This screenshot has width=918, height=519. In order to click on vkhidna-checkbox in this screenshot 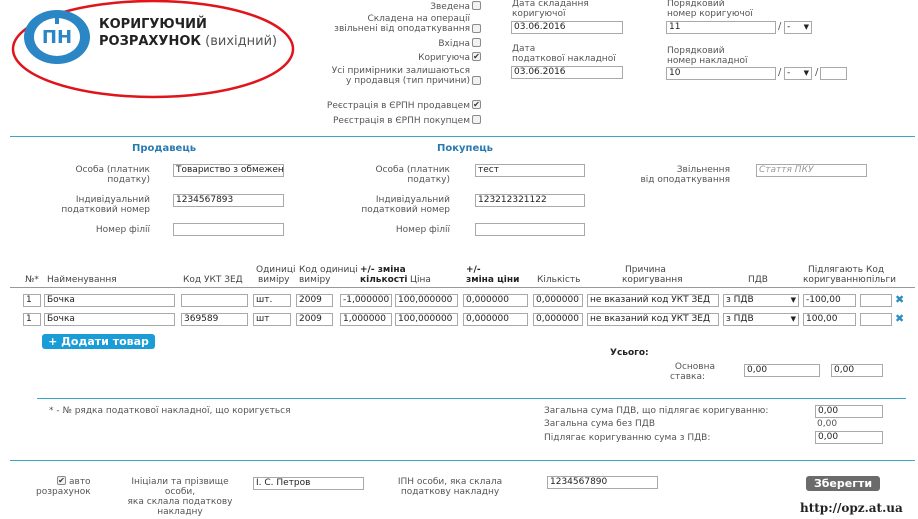, I will do `click(476, 42)`.